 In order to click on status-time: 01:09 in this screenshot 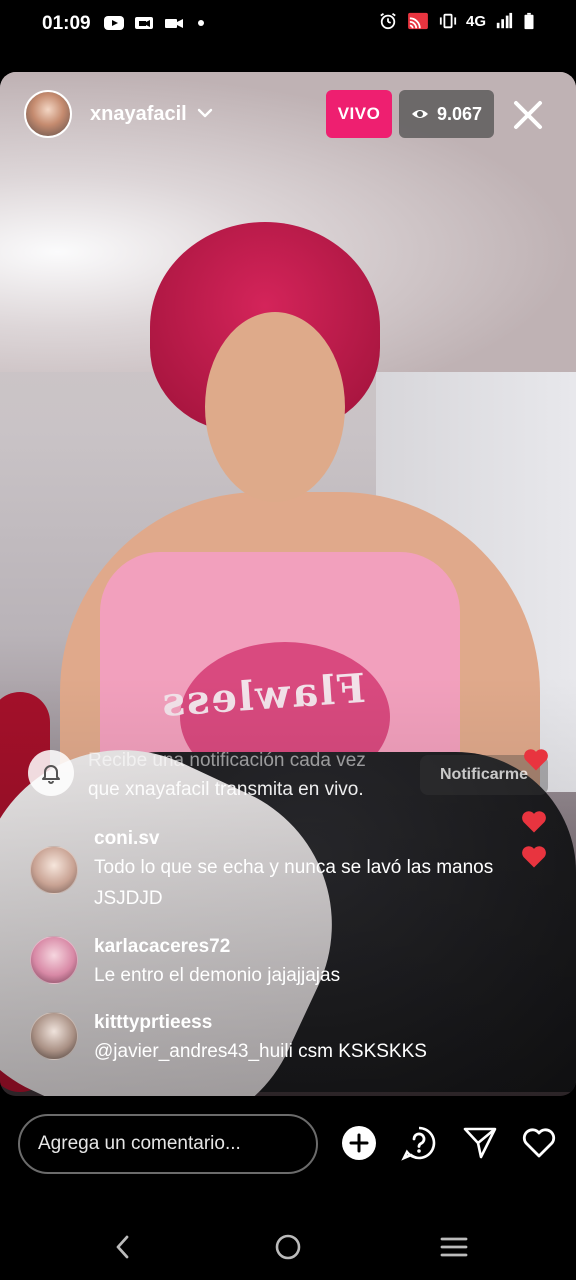, I will do `click(66, 23)`.